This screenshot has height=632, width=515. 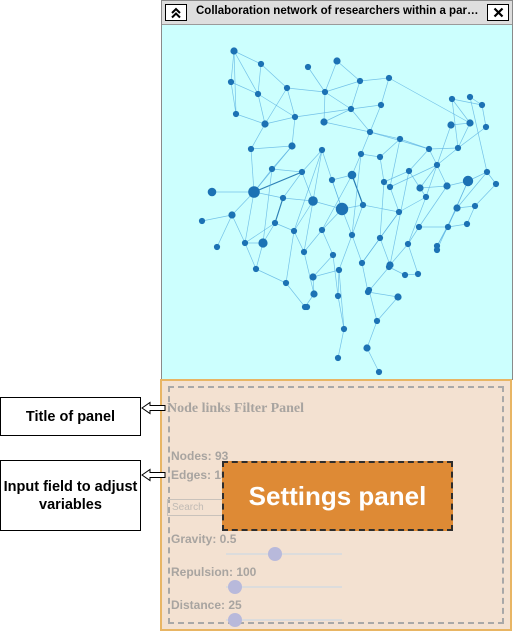 I want to click on gravity-slider, so click(x=284, y=554).